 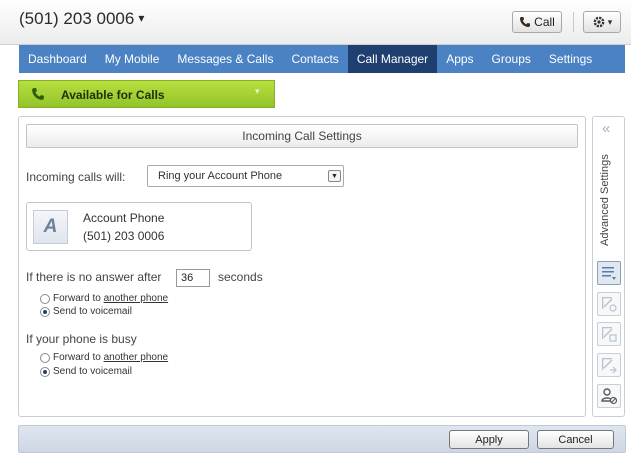 I want to click on busy-label: If your phone is busy, so click(x=81, y=339).